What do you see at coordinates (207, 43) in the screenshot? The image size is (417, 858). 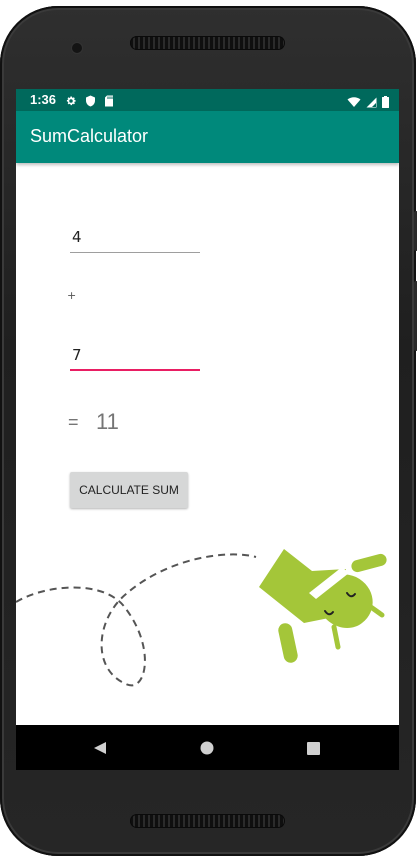 I see `top-speaker` at bounding box center [207, 43].